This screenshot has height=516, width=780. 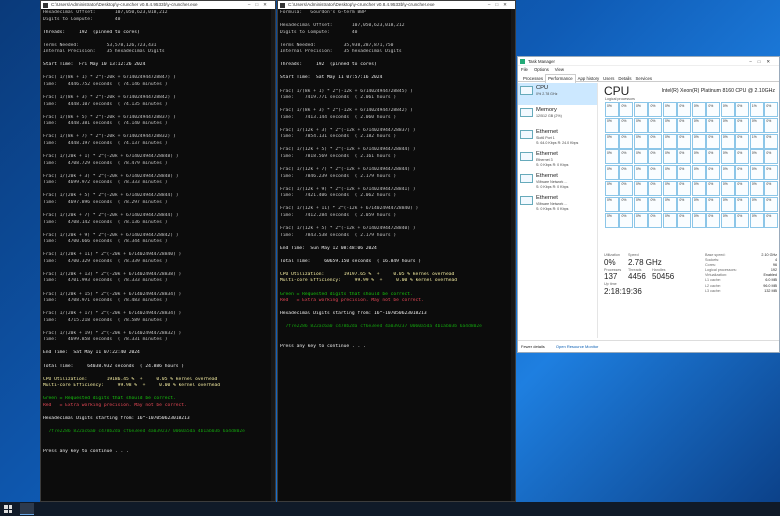 I want to click on sidebar-item-sub: Slot6 Port 1 S: 64.0 Kbps R: 24.0 Kbps, so click(x=557, y=140).